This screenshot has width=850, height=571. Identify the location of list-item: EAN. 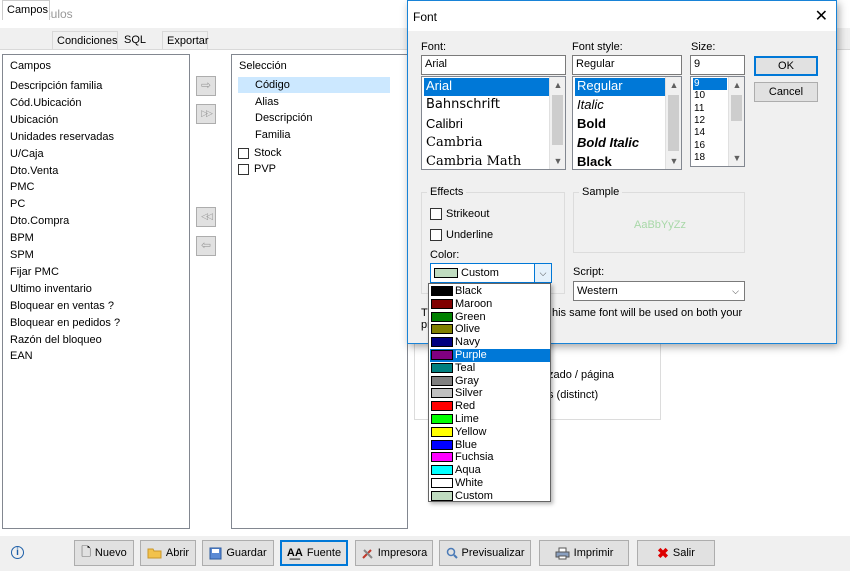
(21, 356).